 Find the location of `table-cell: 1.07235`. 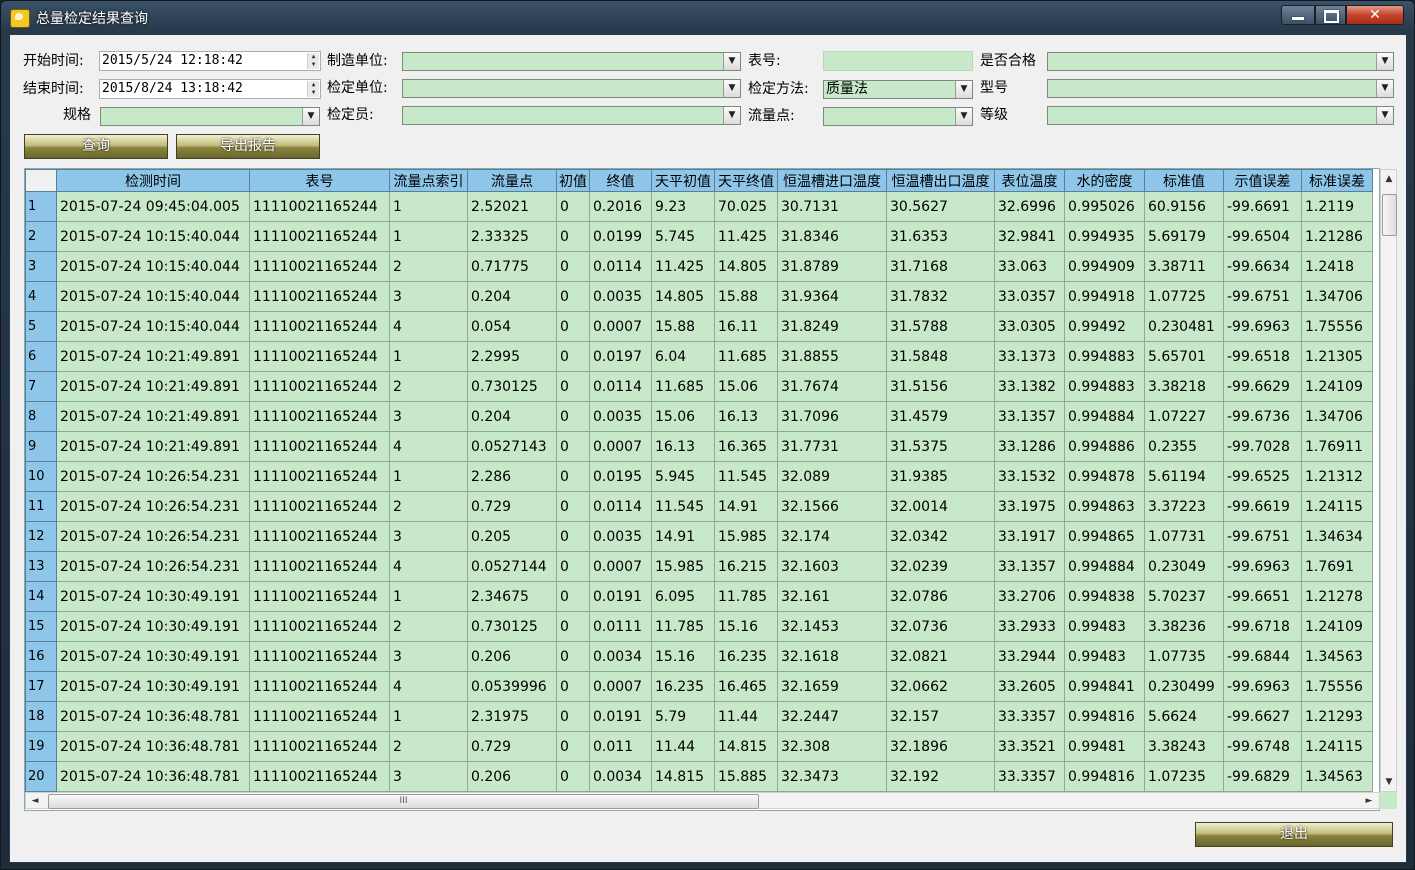

table-cell: 1.07235 is located at coordinates (1184, 776).